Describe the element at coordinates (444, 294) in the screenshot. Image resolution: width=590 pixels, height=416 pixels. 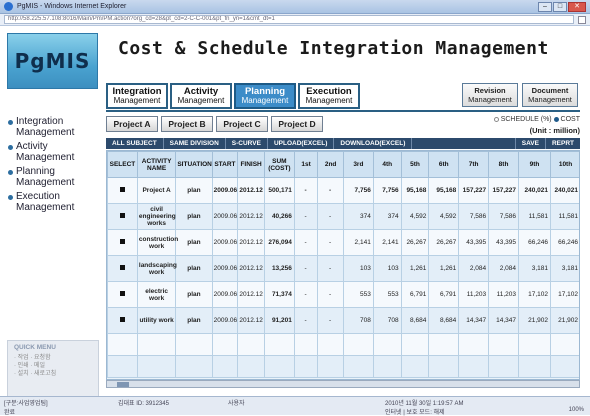
I see `table-cell: 6,791` at that location.